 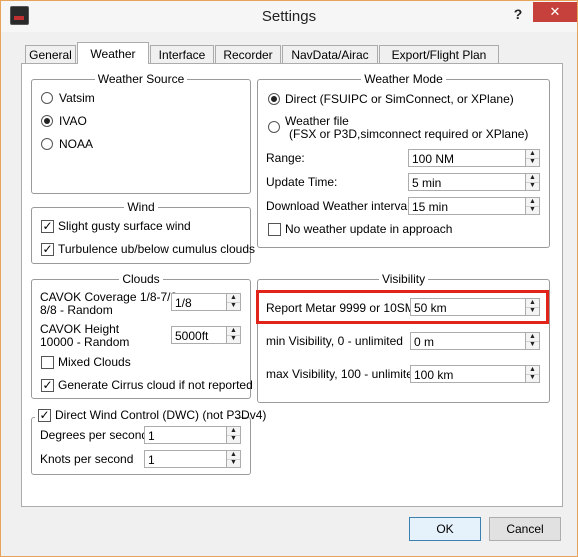 I want to click on degrees-per-second-value: 1, so click(x=151, y=436).